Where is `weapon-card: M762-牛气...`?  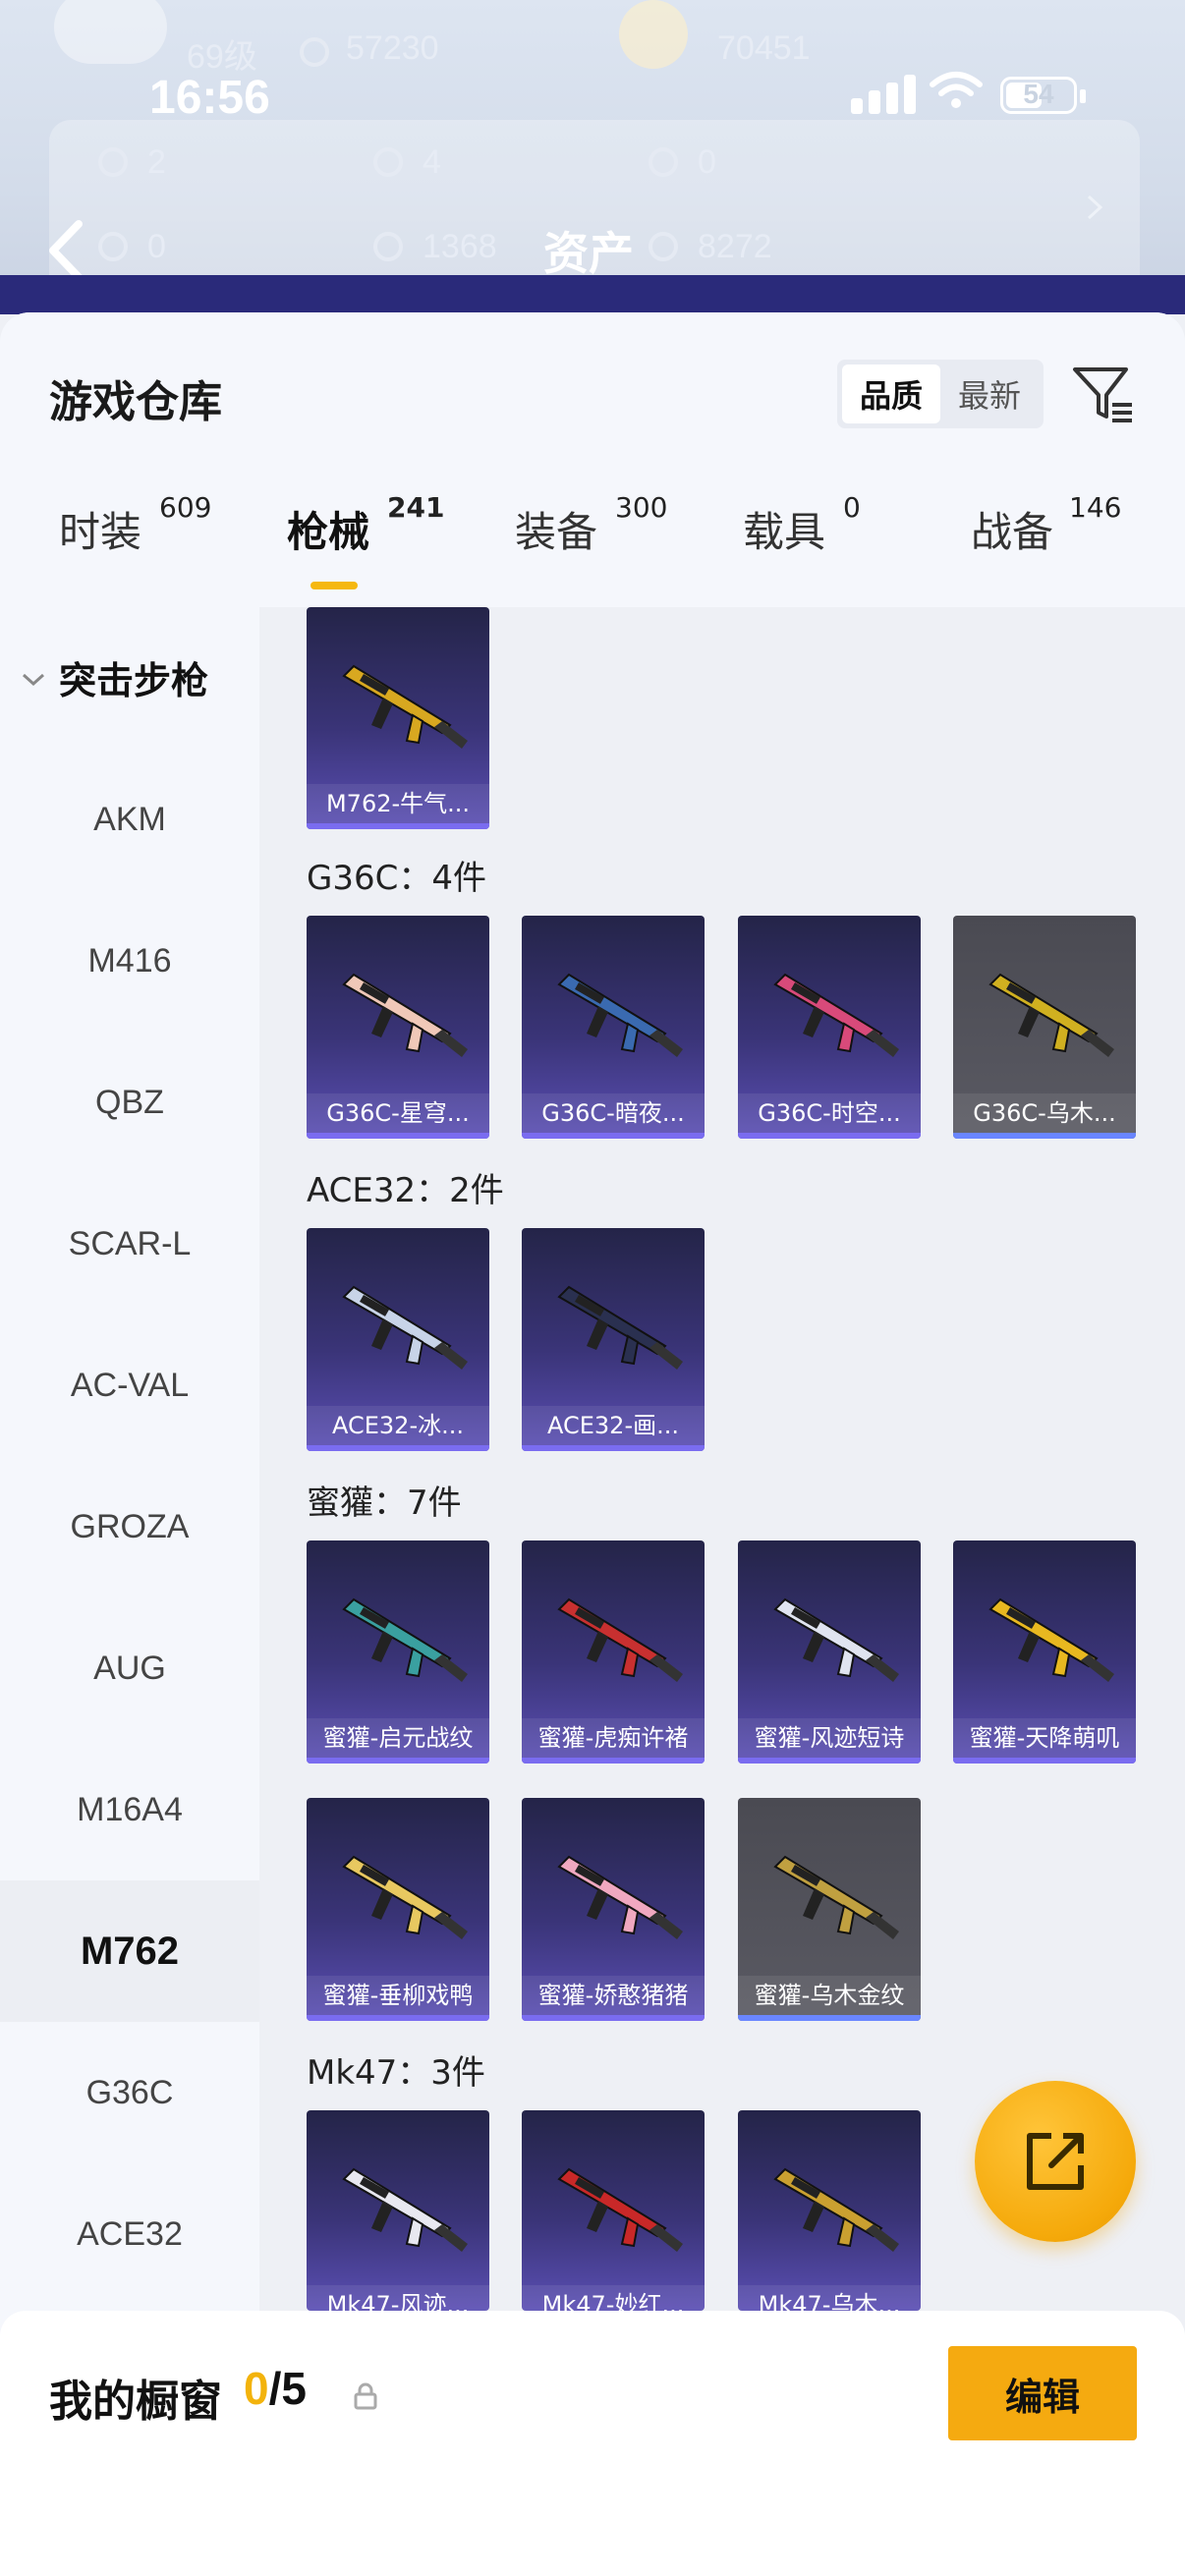
weapon-card: M762-牛气... is located at coordinates (398, 718).